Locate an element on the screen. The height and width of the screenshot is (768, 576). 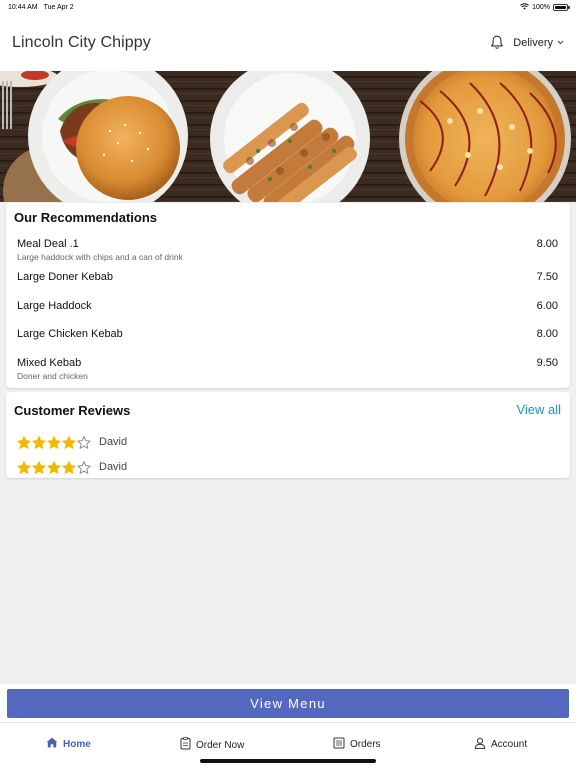
menu-item: Large Haddock 6.00 is located at coordinates (287, 314).